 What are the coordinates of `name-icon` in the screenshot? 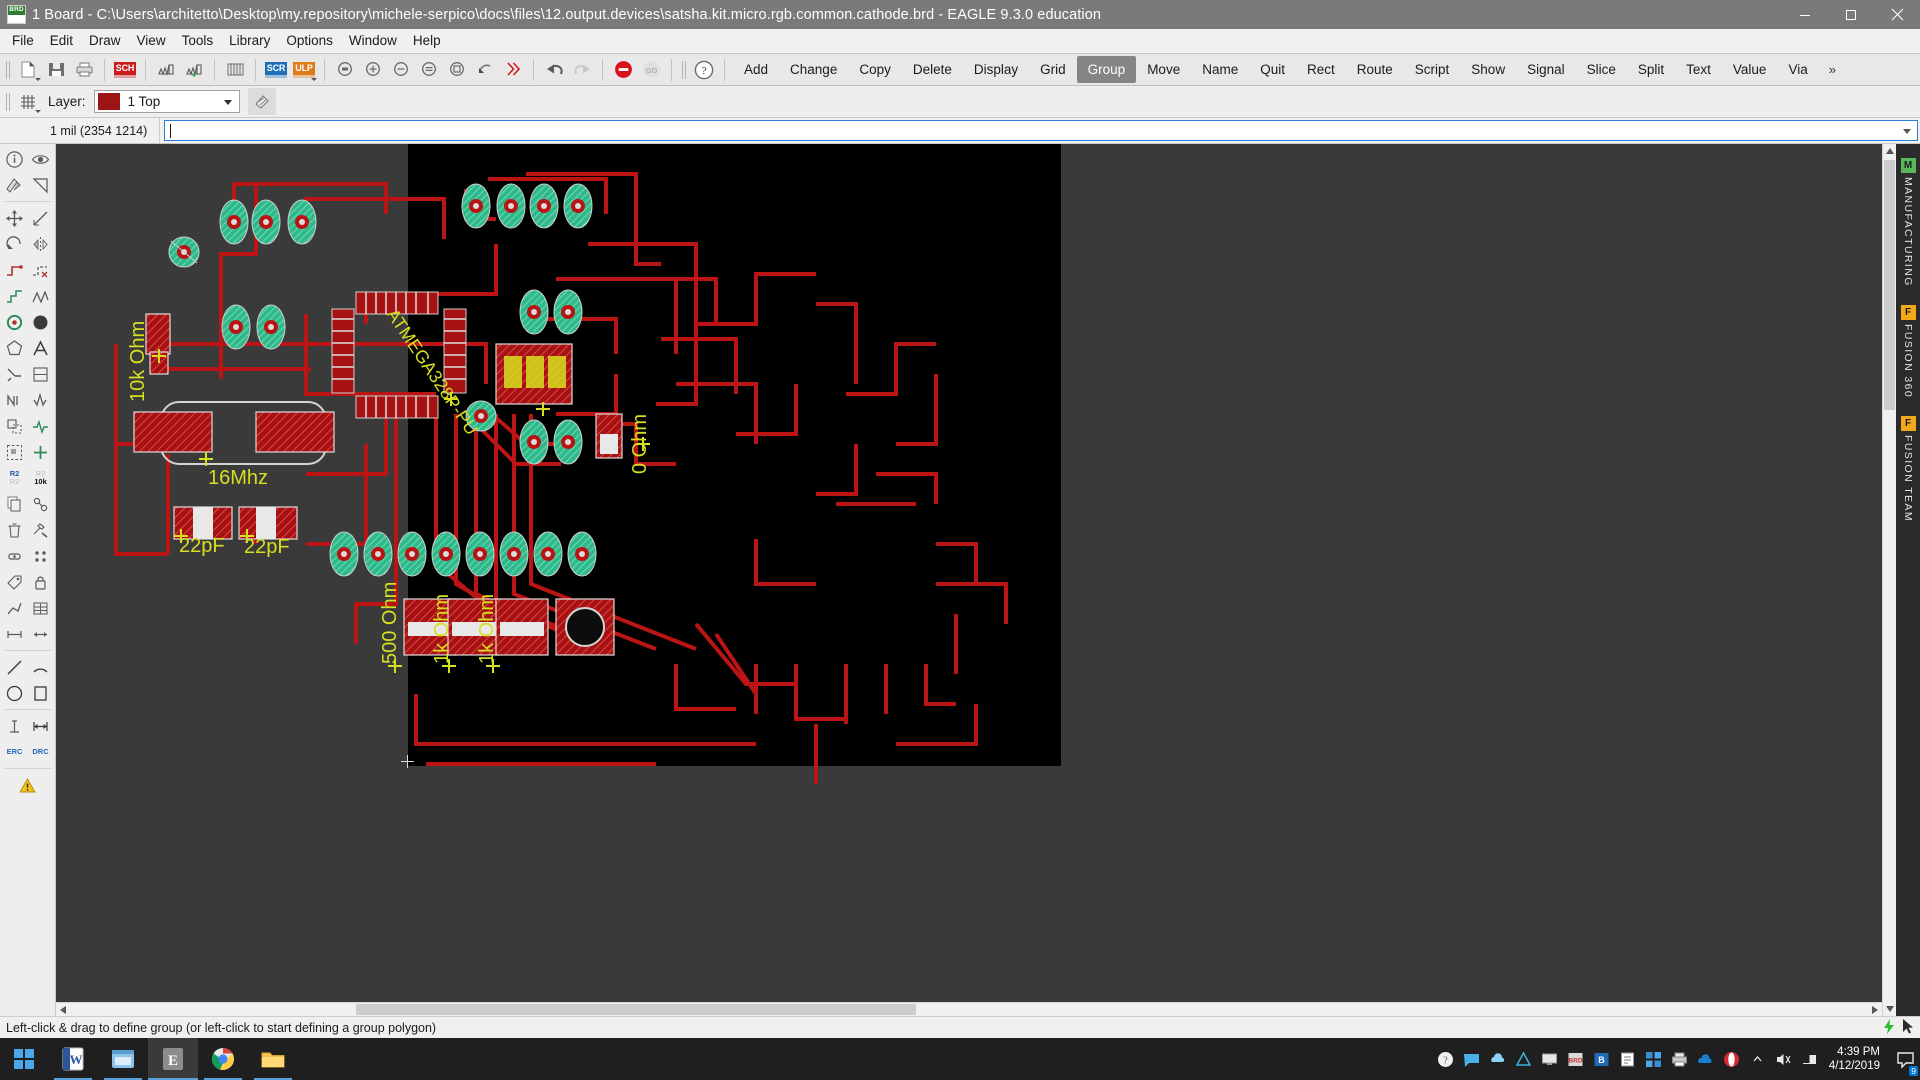 It's located at (15, 400).